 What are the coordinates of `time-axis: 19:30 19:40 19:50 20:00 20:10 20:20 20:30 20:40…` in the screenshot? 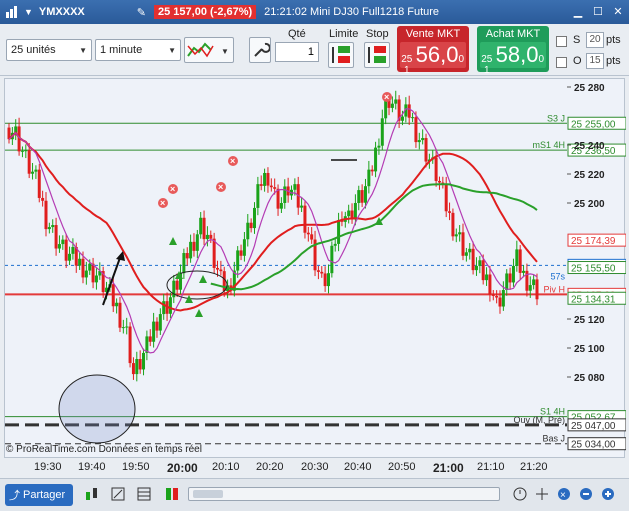 It's located at (314, 468).